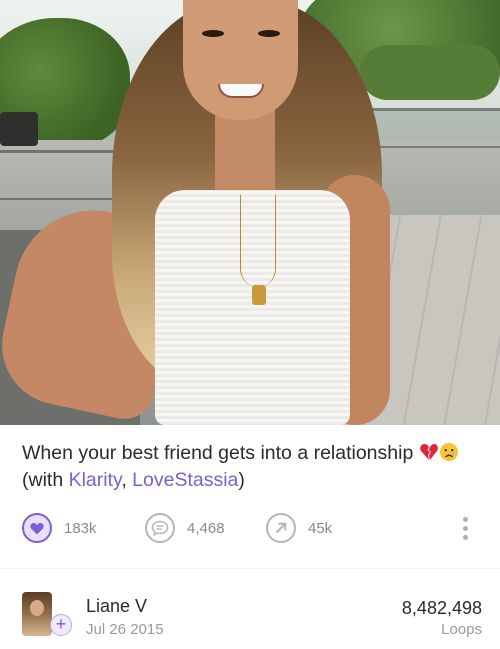 The width and height of the screenshot is (500, 649). Describe the element at coordinates (125, 629) in the screenshot. I see `post-date: Jul 26 2015` at that location.